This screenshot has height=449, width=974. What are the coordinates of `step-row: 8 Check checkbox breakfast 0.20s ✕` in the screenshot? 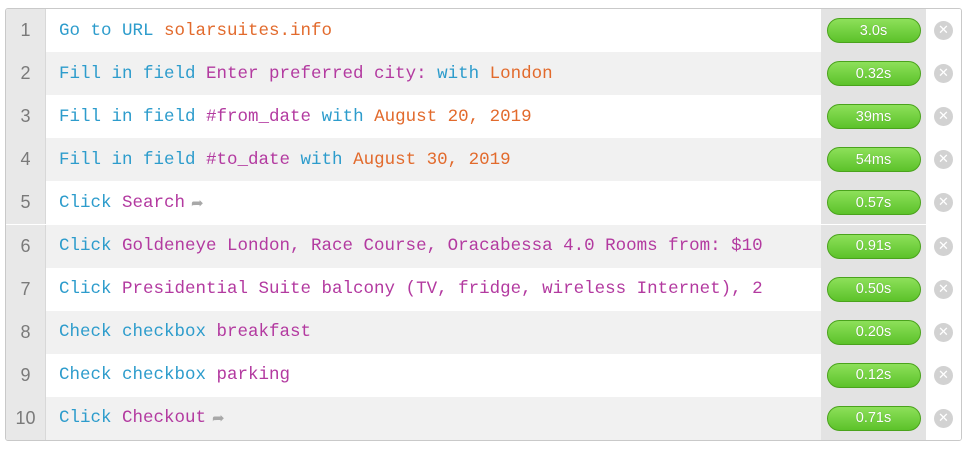 It's located at (483, 332).